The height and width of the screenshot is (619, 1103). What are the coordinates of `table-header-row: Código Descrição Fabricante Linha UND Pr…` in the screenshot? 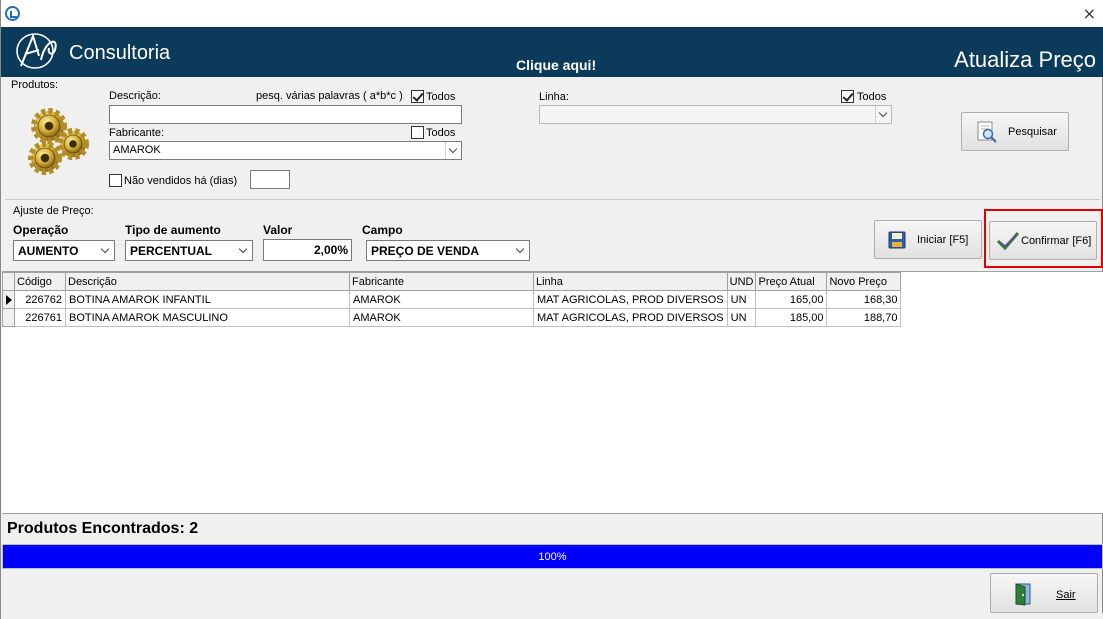 It's located at (452, 281).